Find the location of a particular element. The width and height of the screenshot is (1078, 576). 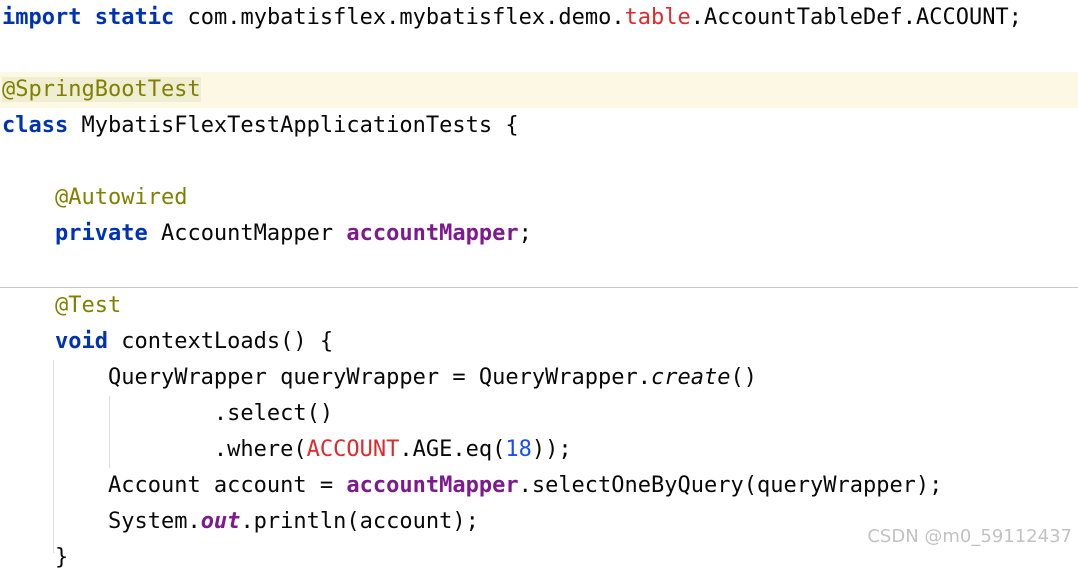

where-call-close: )); is located at coordinates (551, 449).